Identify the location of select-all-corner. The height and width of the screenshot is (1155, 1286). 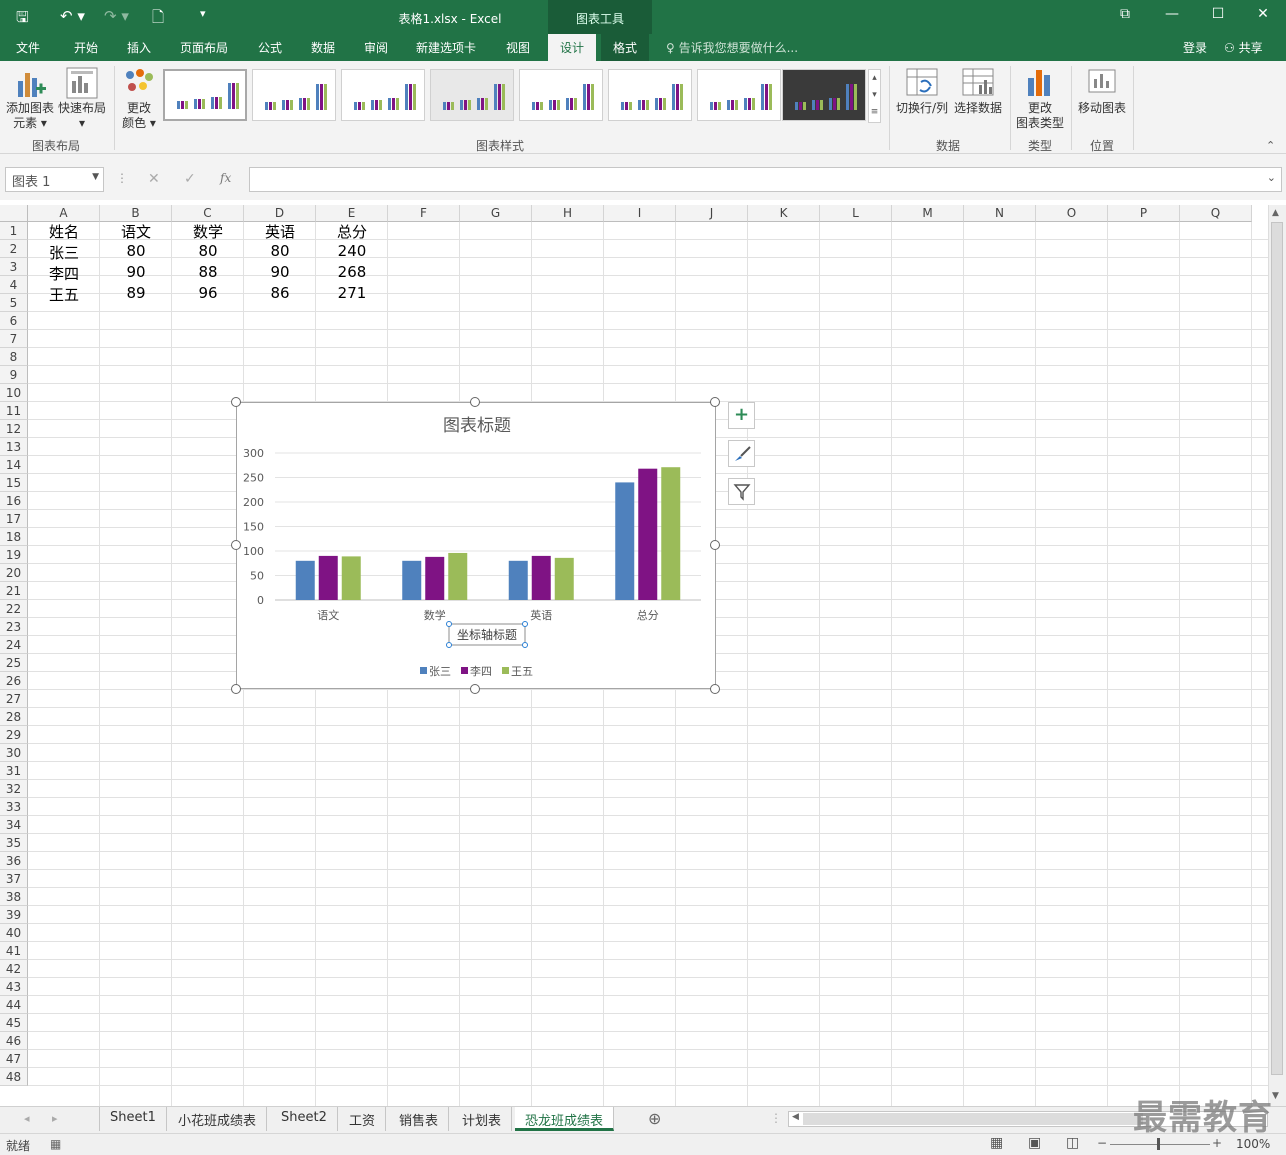
(14, 213).